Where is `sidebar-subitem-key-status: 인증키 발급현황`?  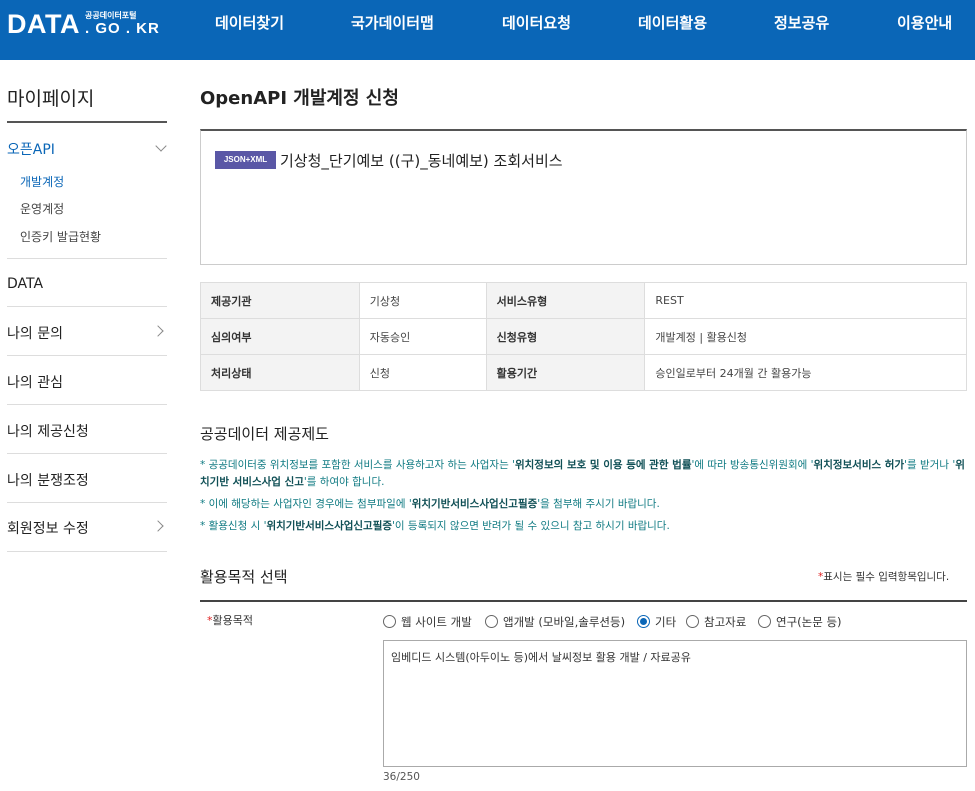 sidebar-subitem-key-status: 인증키 발급현황 is located at coordinates (60, 236).